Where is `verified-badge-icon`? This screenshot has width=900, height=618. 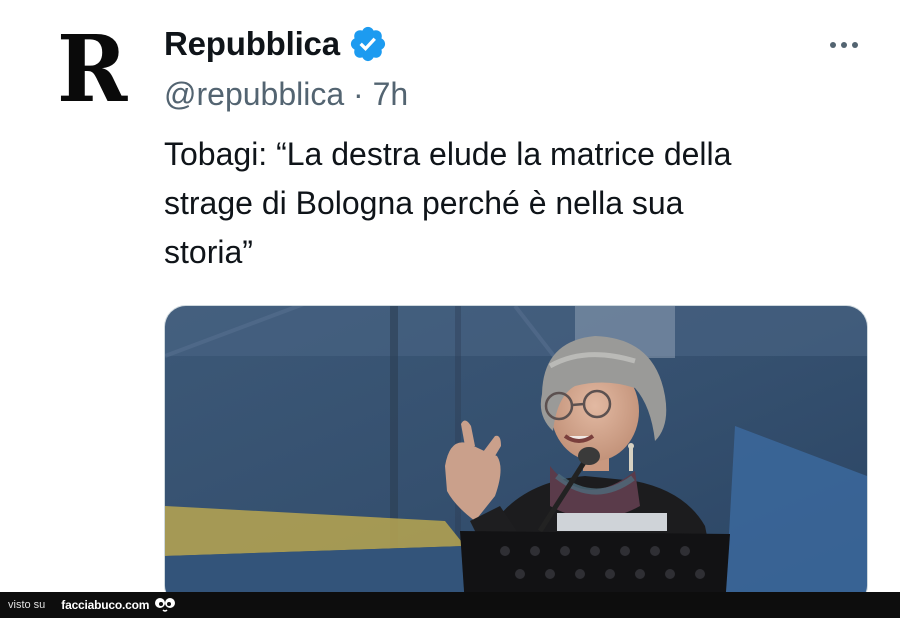 verified-badge-icon is located at coordinates (367, 44).